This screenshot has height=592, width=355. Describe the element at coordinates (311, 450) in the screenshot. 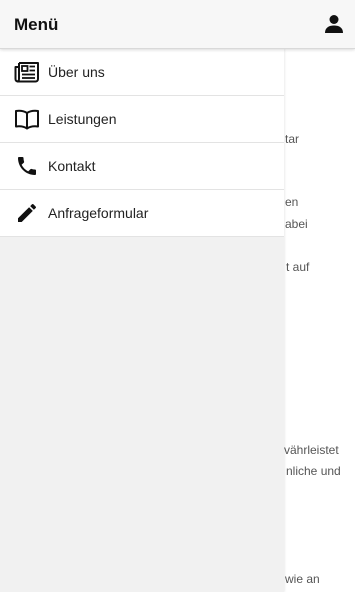

I see `background-text-line: vährleistet` at that location.